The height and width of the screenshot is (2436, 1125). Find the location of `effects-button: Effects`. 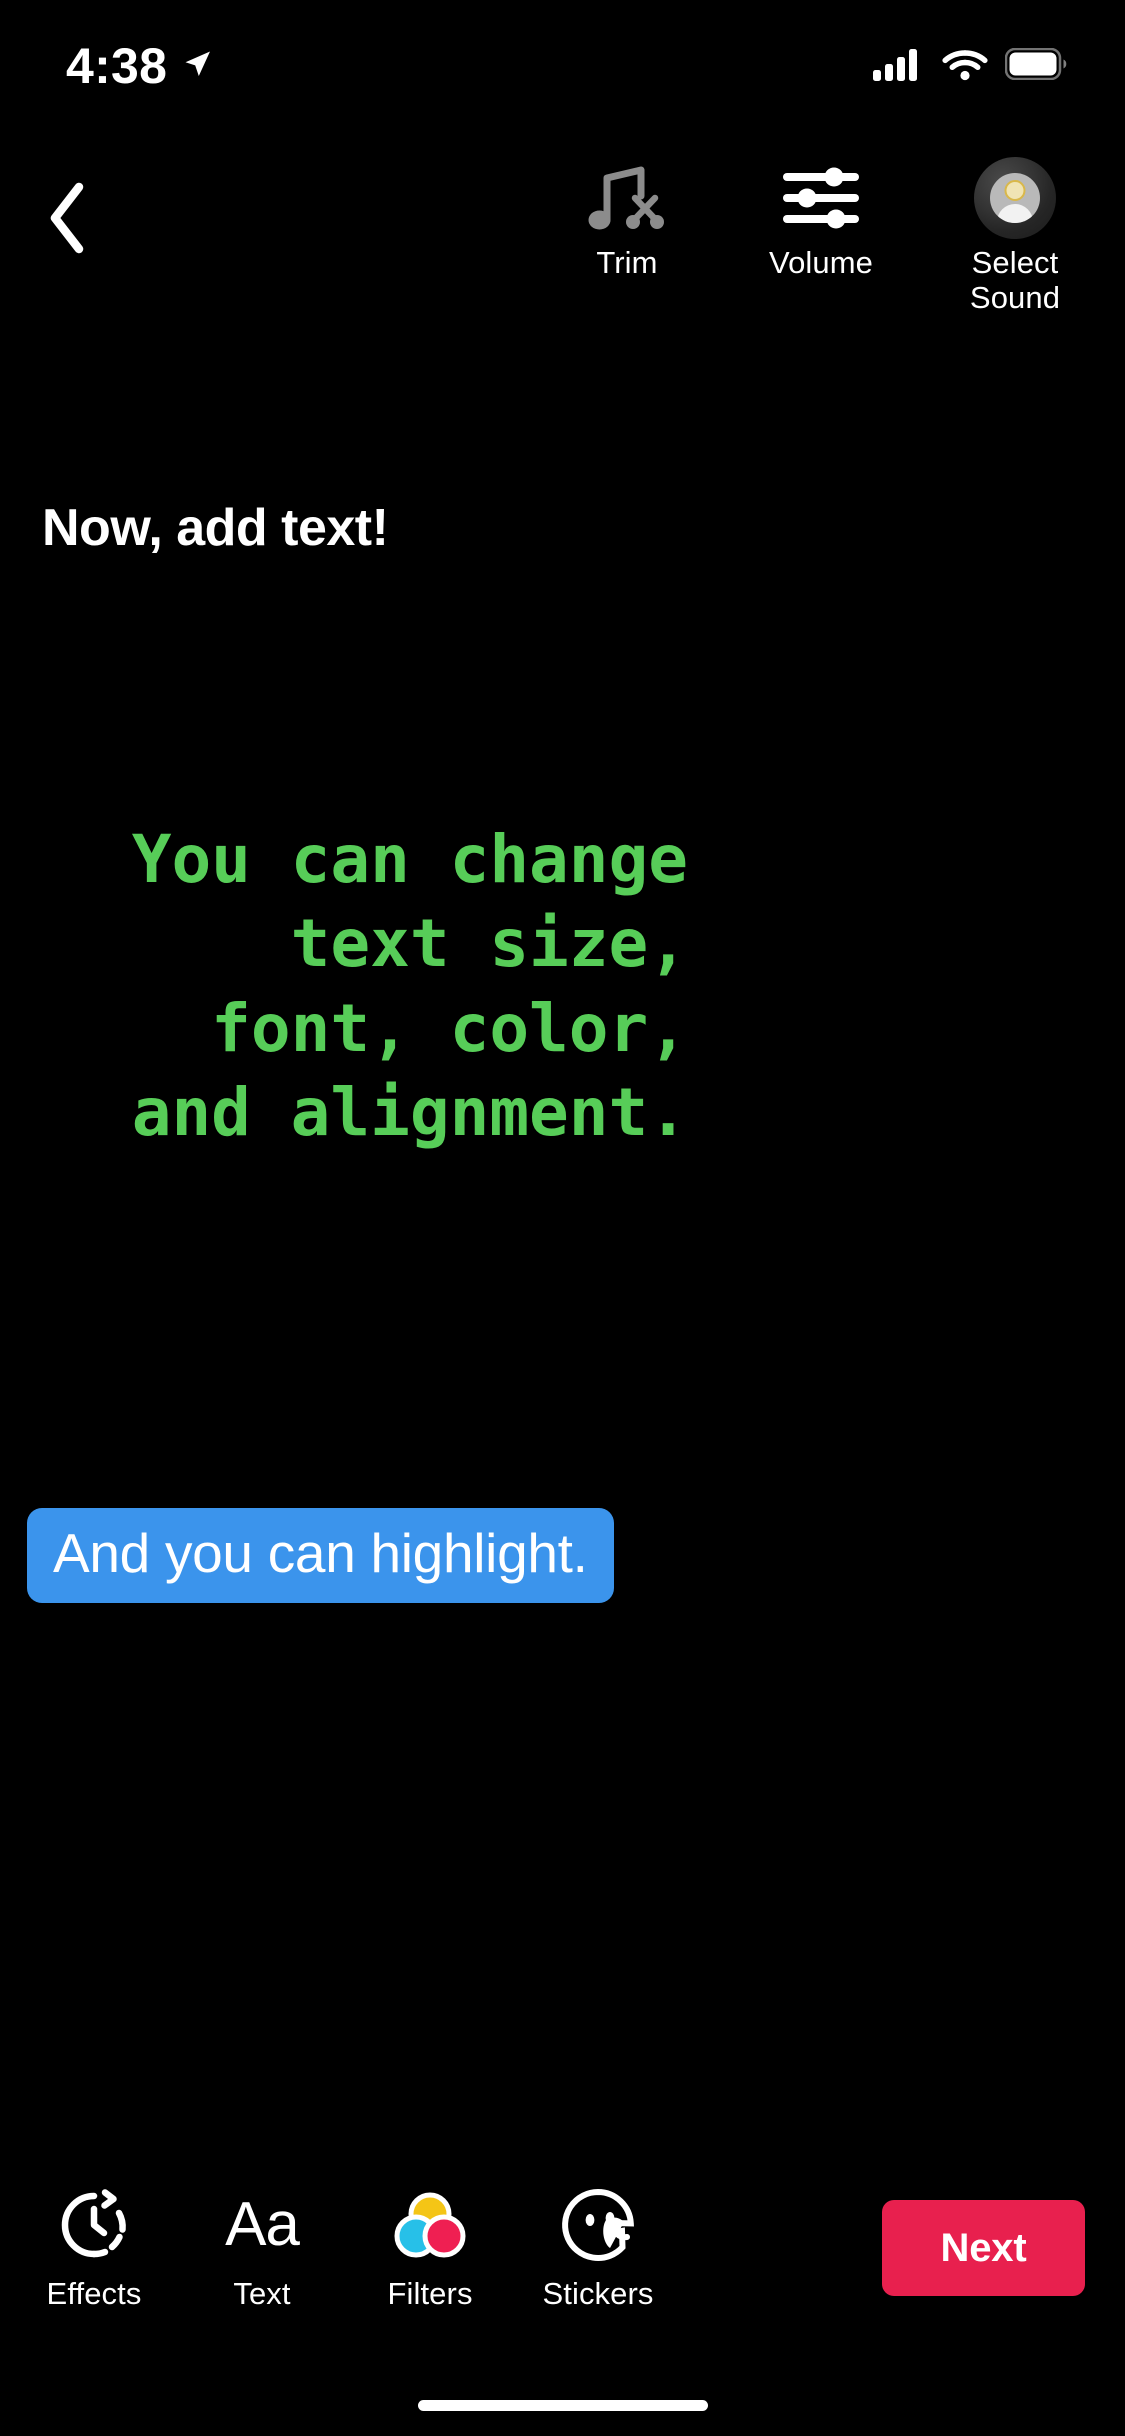

effects-button: Effects is located at coordinates (94, 2247).